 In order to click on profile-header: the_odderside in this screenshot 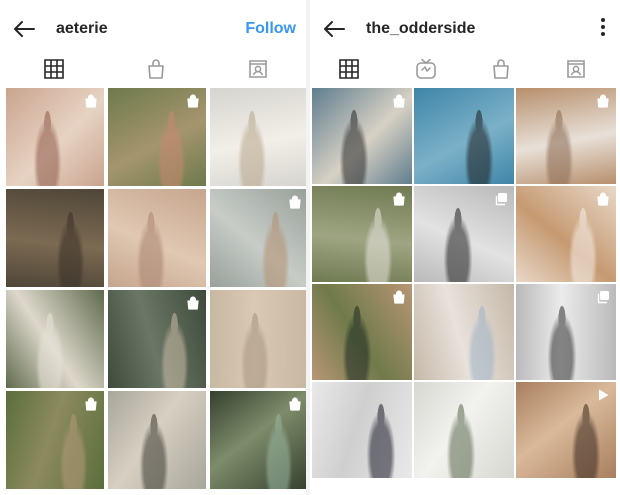, I will do `click(465, 28)`.